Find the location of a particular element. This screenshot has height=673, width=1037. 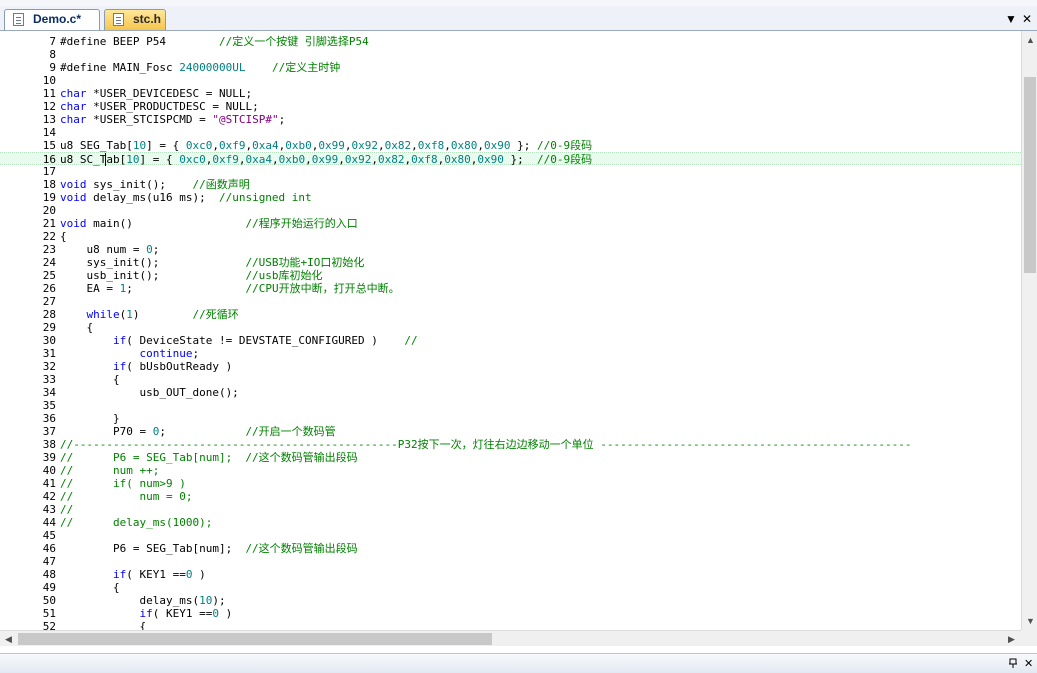

code-token: 0 is located at coordinates (215, 613).